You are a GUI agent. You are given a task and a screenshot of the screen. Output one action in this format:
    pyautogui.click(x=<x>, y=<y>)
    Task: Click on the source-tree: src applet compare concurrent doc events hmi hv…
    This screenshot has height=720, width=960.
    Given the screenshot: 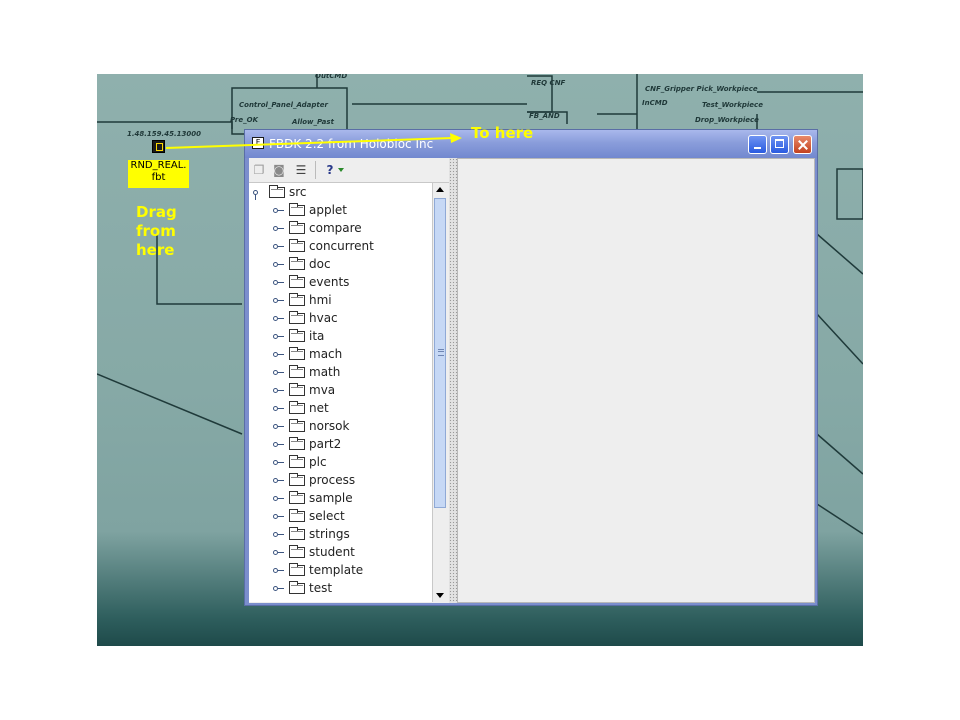 What is the action you would take?
    pyautogui.click(x=340, y=392)
    